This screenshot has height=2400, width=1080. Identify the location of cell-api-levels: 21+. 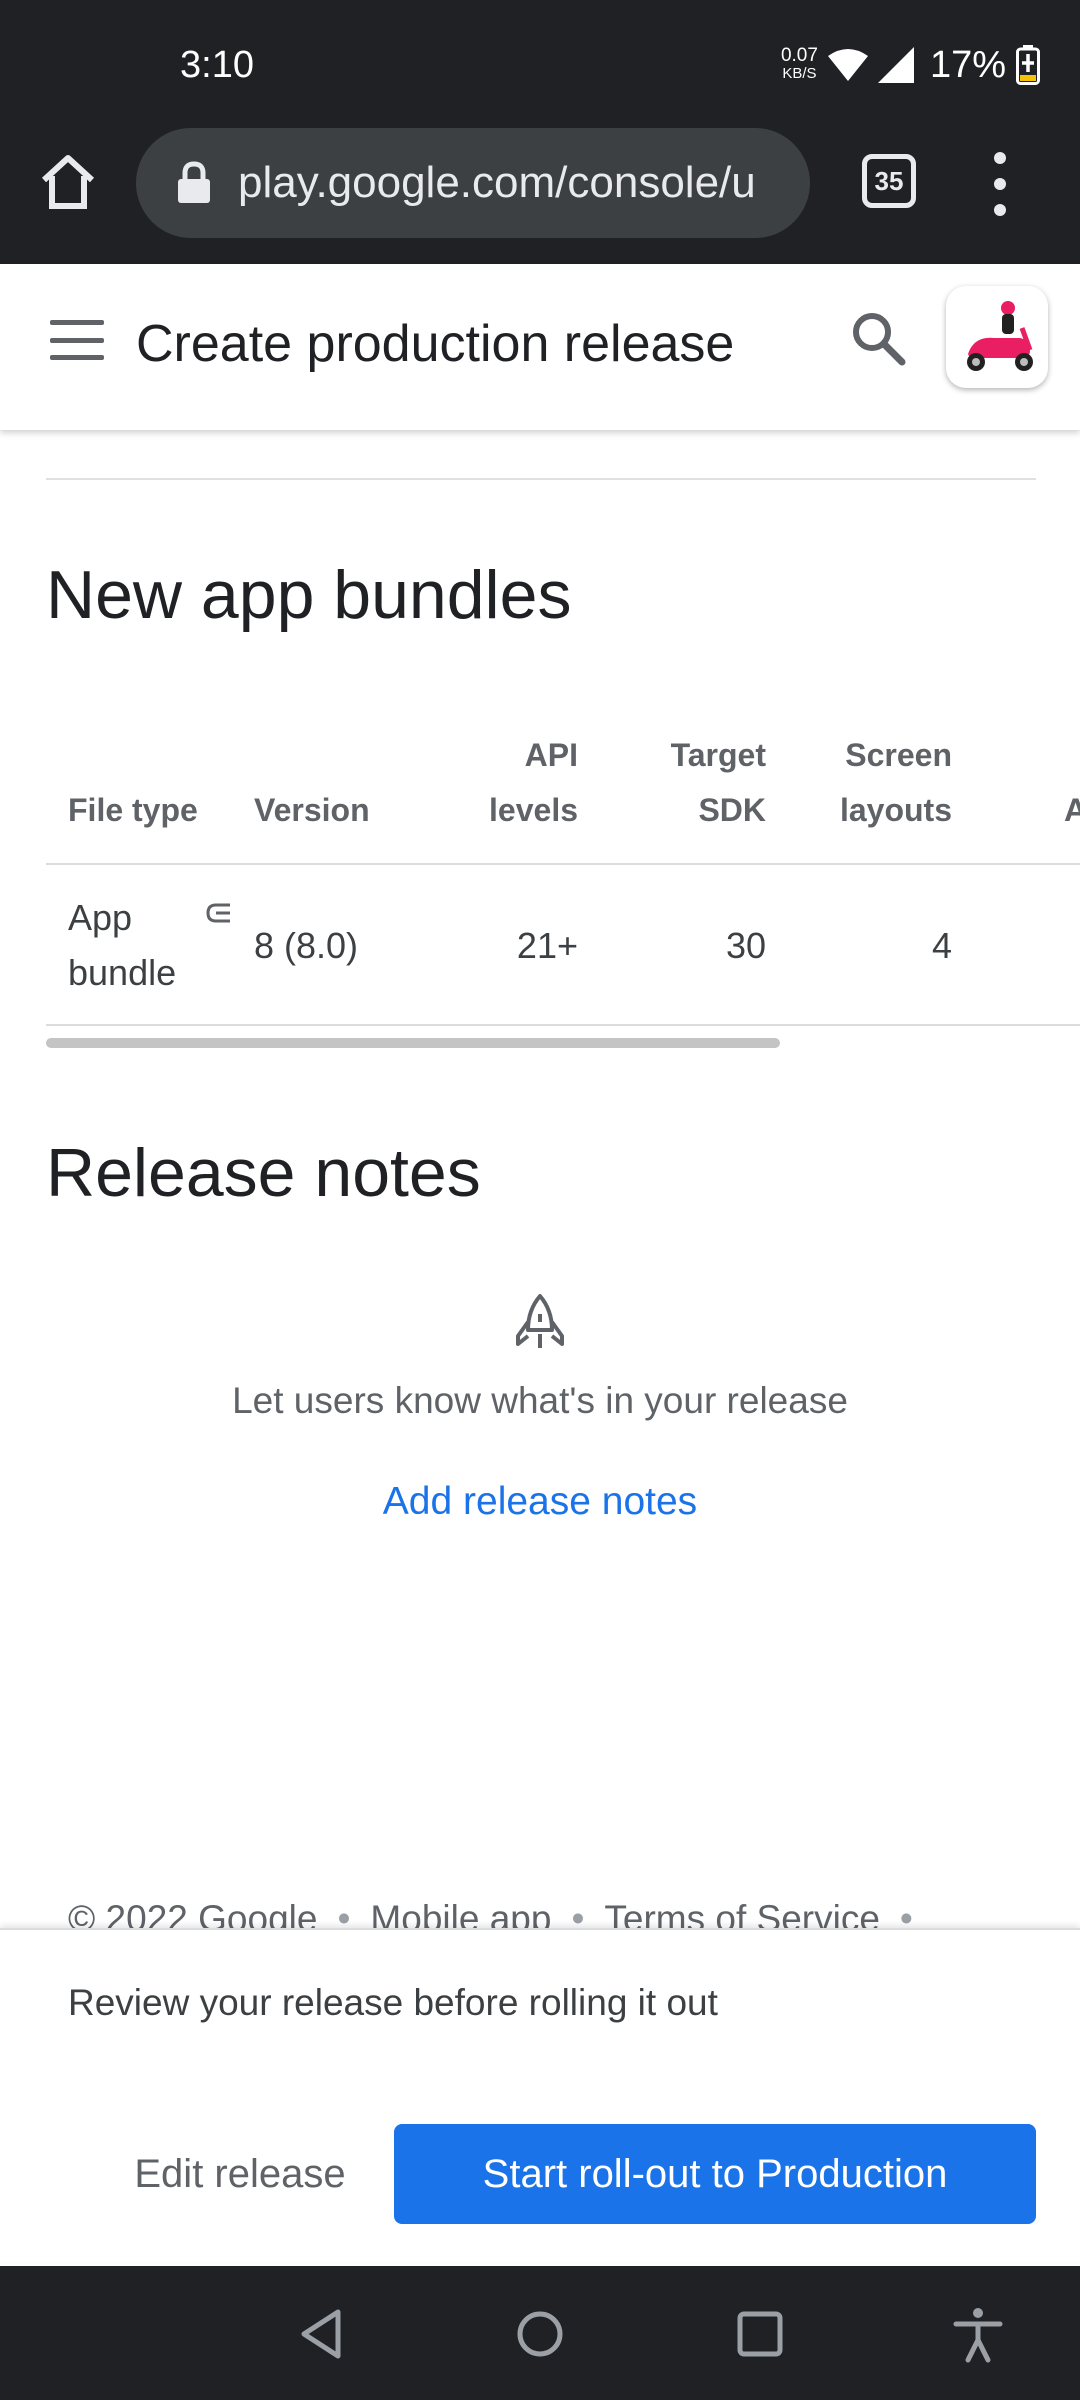
(547, 945).